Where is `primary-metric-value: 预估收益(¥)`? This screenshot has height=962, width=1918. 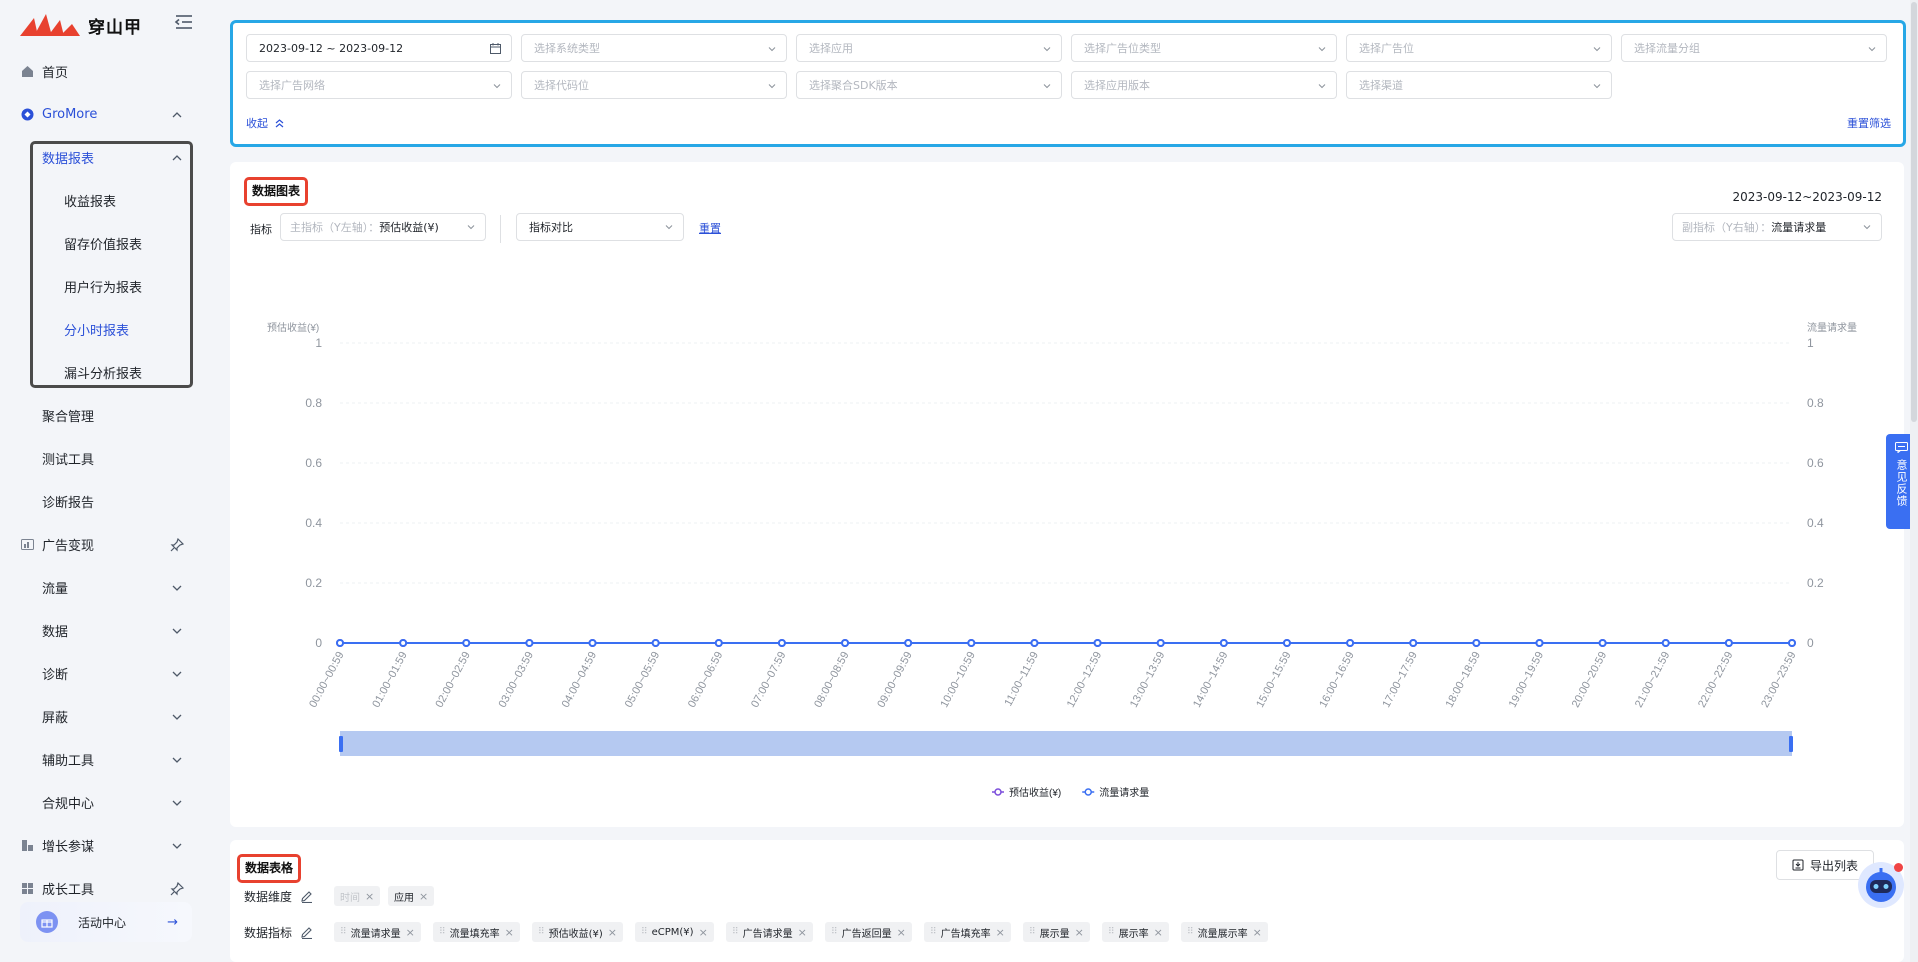
primary-metric-value: 预估收益(¥) is located at coordinates (409, 227).